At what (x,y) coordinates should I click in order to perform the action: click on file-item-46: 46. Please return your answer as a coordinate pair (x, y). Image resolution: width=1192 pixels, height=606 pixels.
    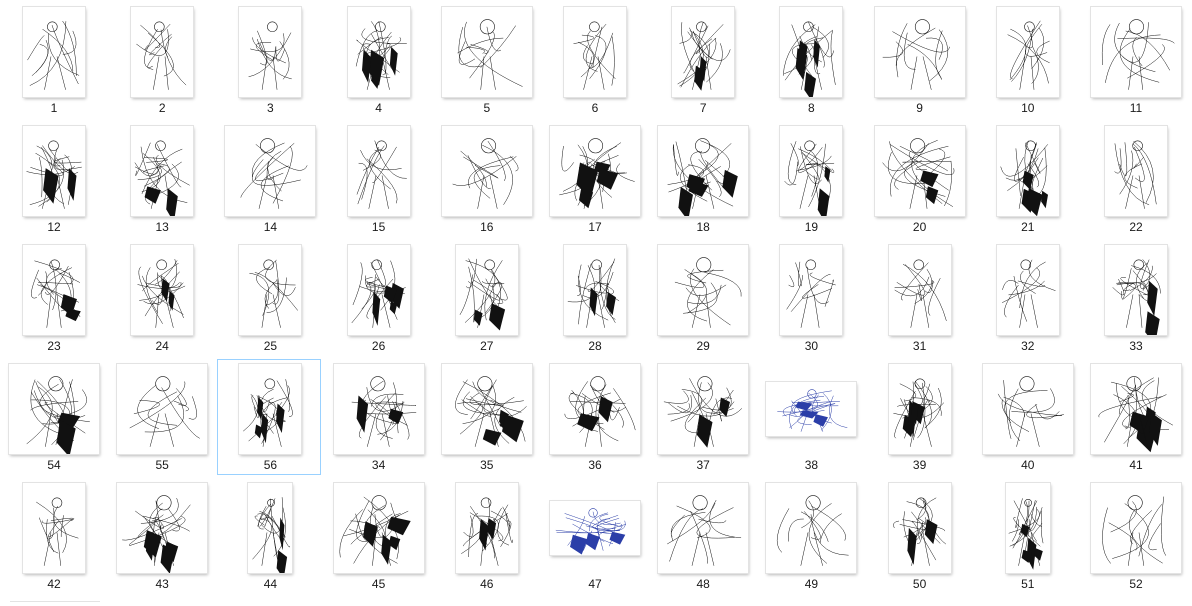
    Looking at the image, I should click on (486, 536).